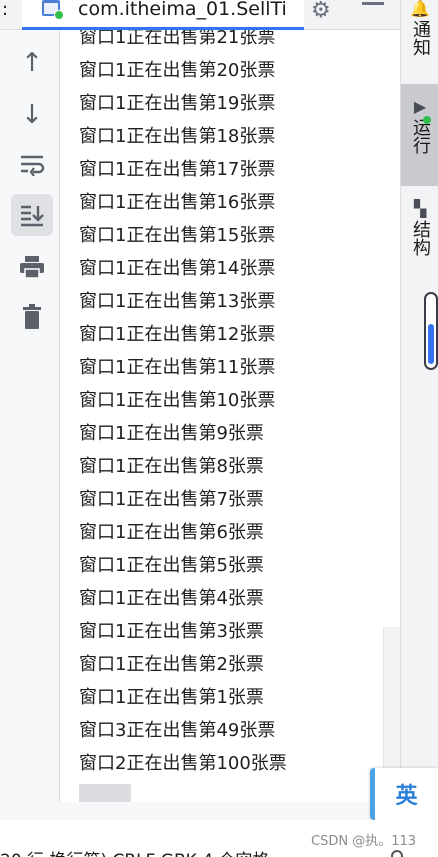 Image resolution: width=438 pixels, height=857 pixels. What do you see at coordinates (177, 103) in the screenshot?
I see `console-line: 窗口1正在出售第19张票` at bounding box center [177, 103].